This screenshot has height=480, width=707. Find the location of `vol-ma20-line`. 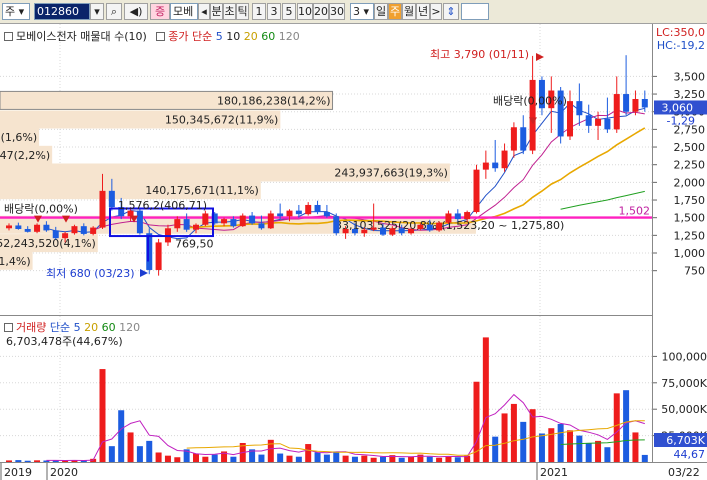

vol-ma20-line is located at coordinates (415, 438).